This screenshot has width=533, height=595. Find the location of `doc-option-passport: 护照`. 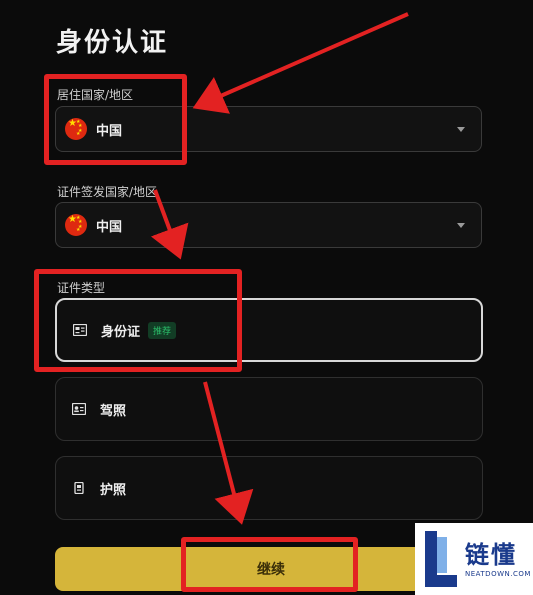

doc-option-passport: 护照 is located at coordinates (269, 488).